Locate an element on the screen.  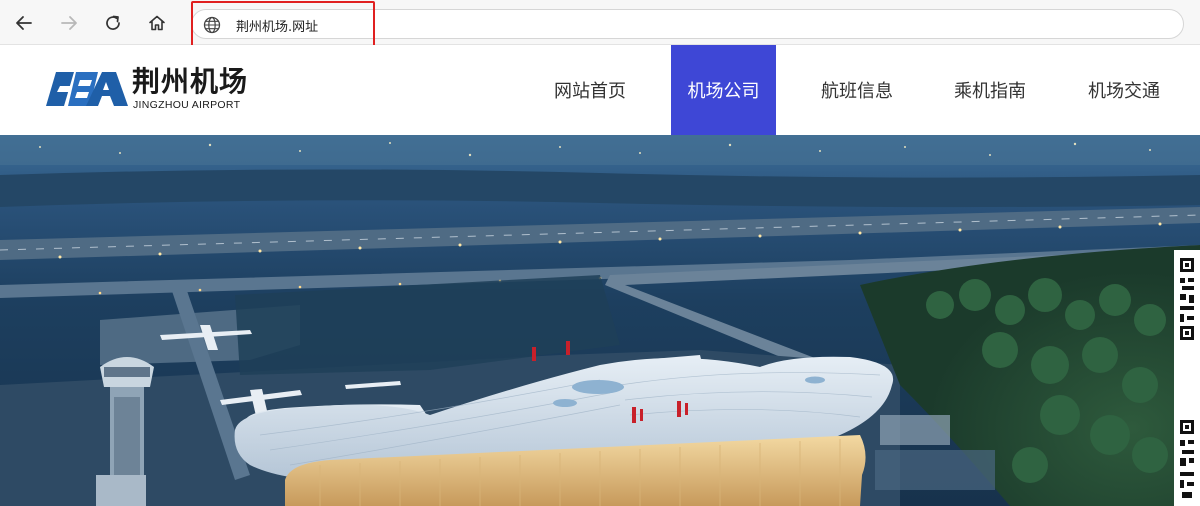
refresh-button is located at coordinates (113, 23).